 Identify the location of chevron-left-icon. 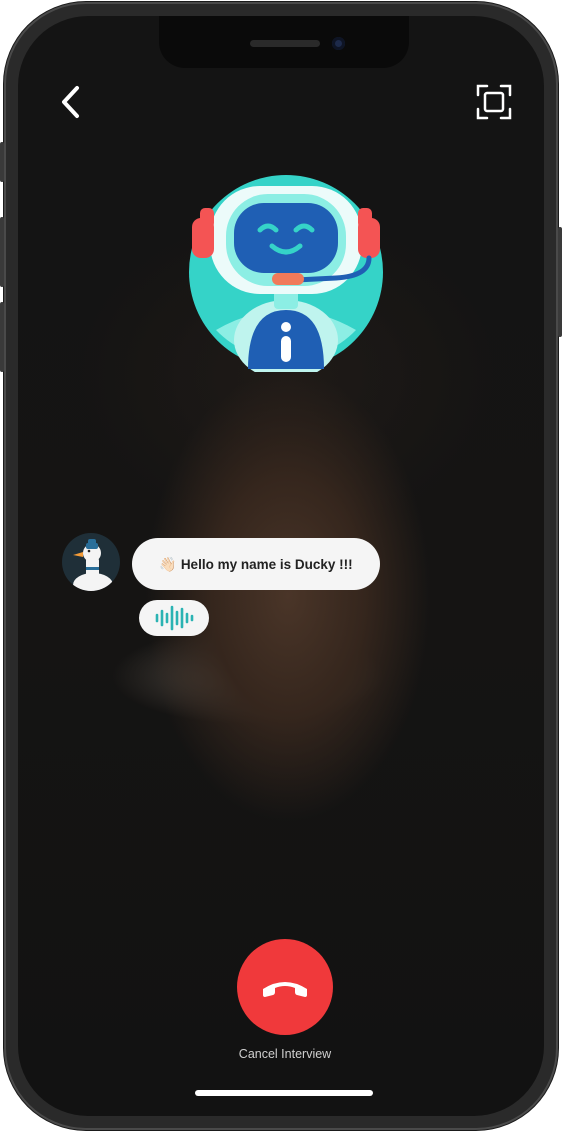
(70, 102).